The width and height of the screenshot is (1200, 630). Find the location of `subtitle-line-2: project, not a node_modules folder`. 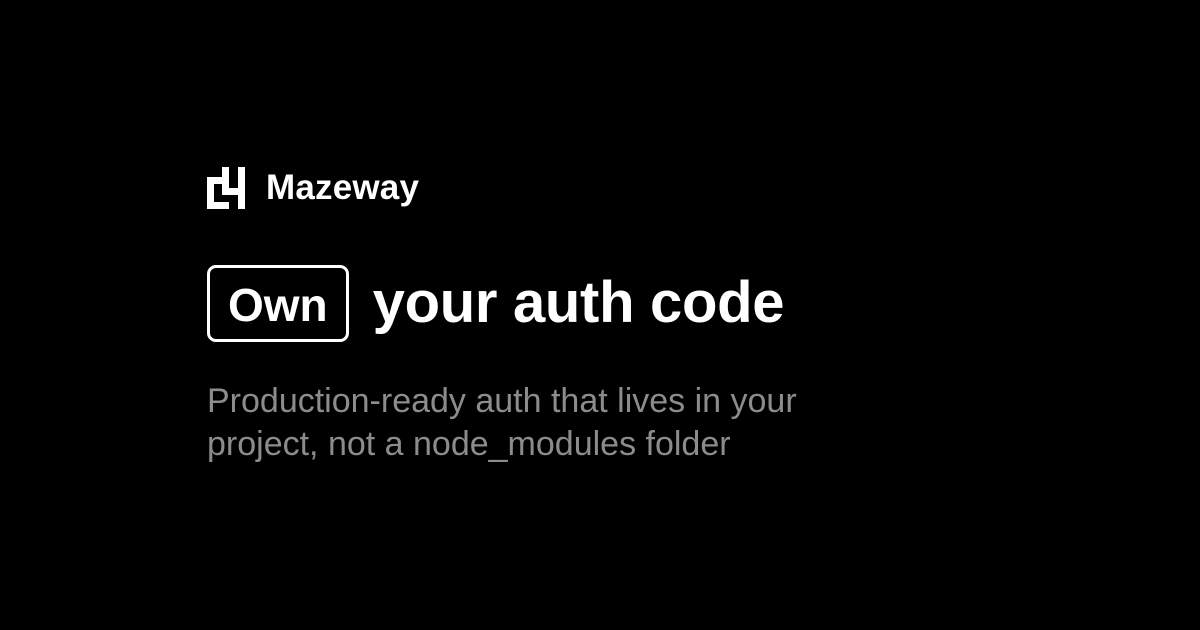

subtitle-line-2: project, not a node_modules folder is located at coordinates (469, 444).